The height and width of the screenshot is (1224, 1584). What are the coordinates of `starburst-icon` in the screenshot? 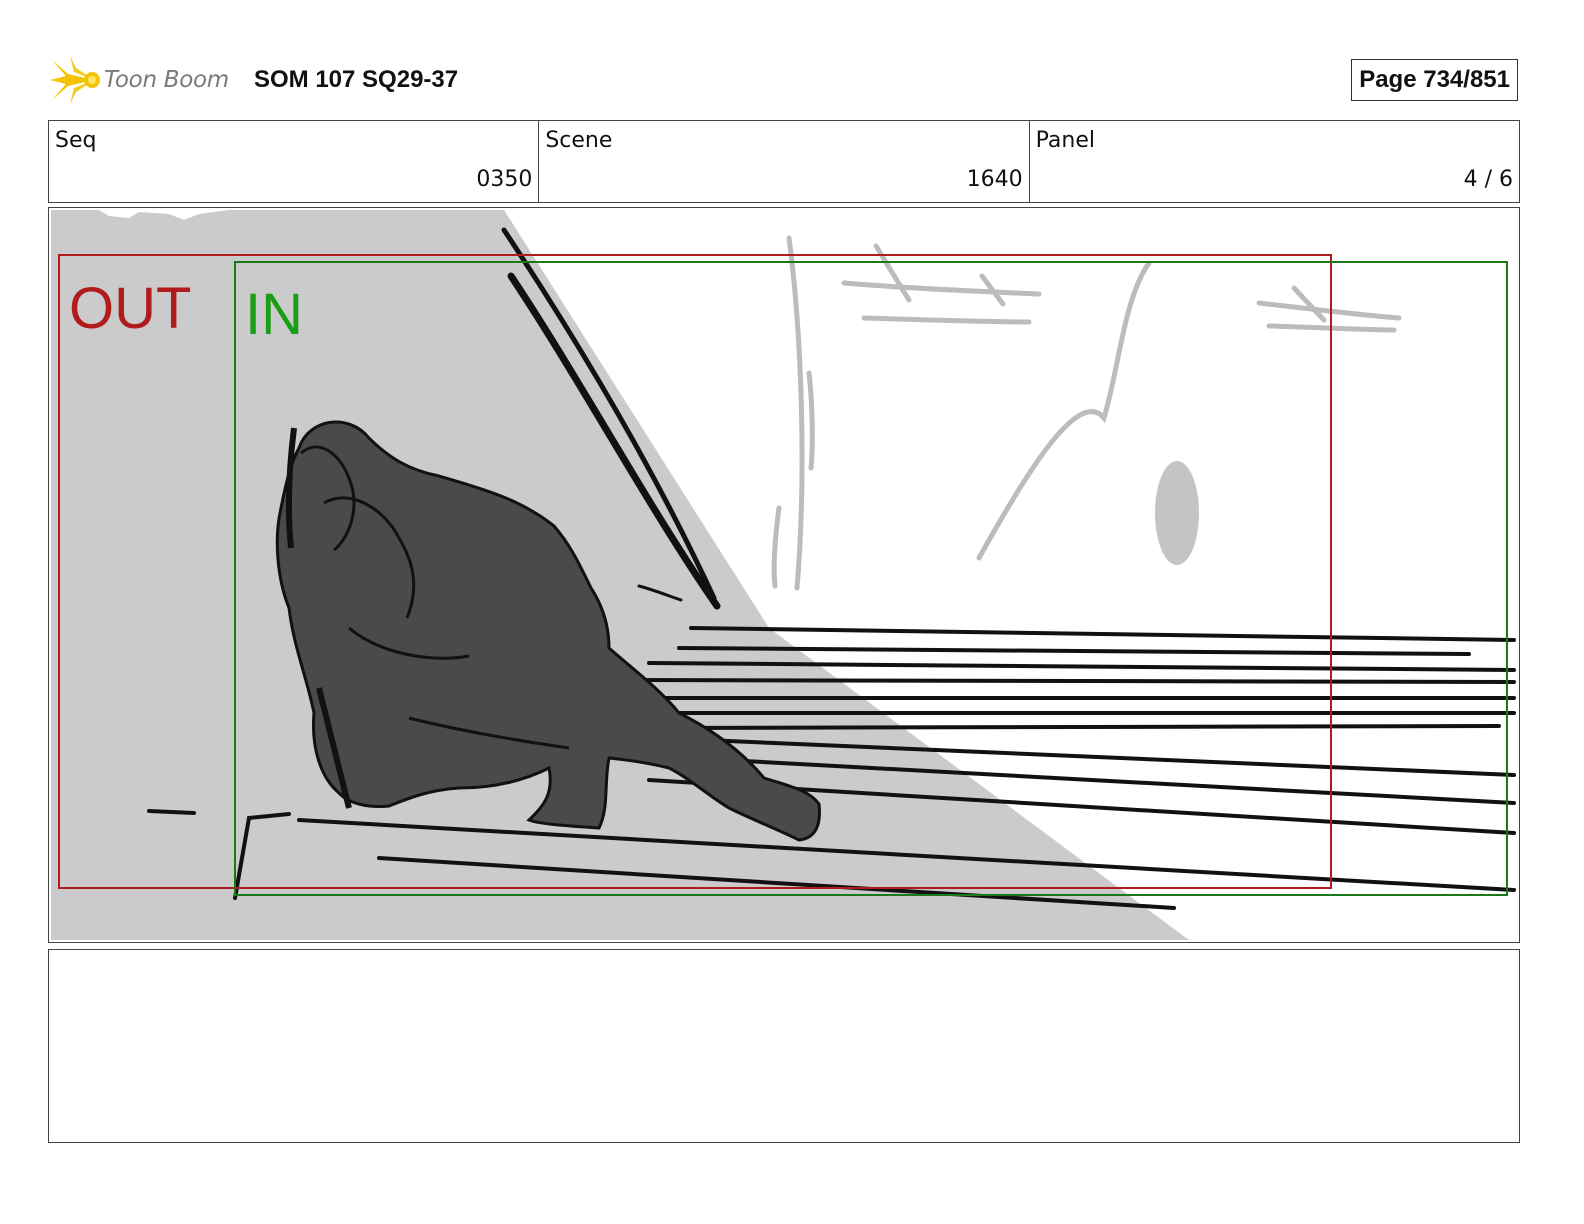 It's located at (75, 80).